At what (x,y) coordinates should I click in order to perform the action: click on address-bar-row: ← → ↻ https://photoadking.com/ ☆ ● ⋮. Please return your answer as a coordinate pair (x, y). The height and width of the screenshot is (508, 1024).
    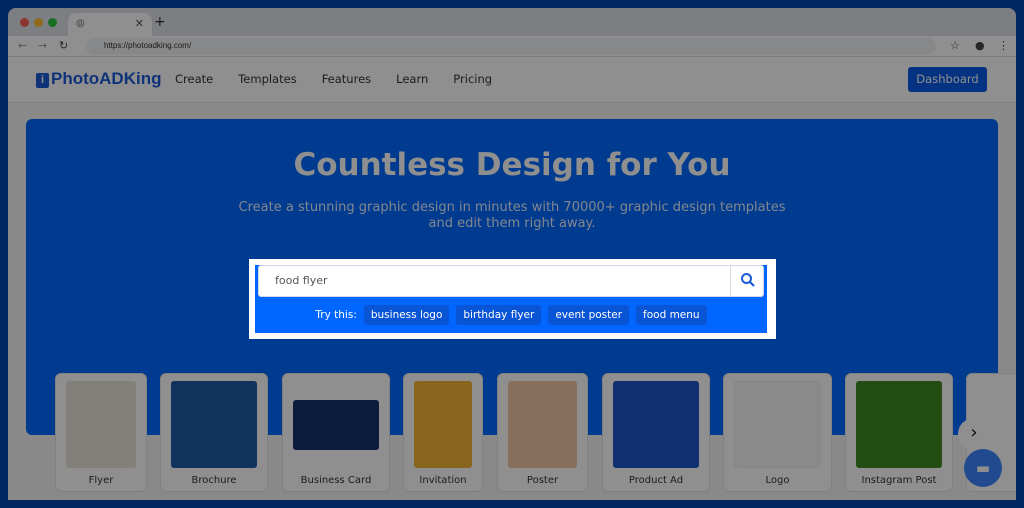
    Looking at the image, I should click on (512, 46).